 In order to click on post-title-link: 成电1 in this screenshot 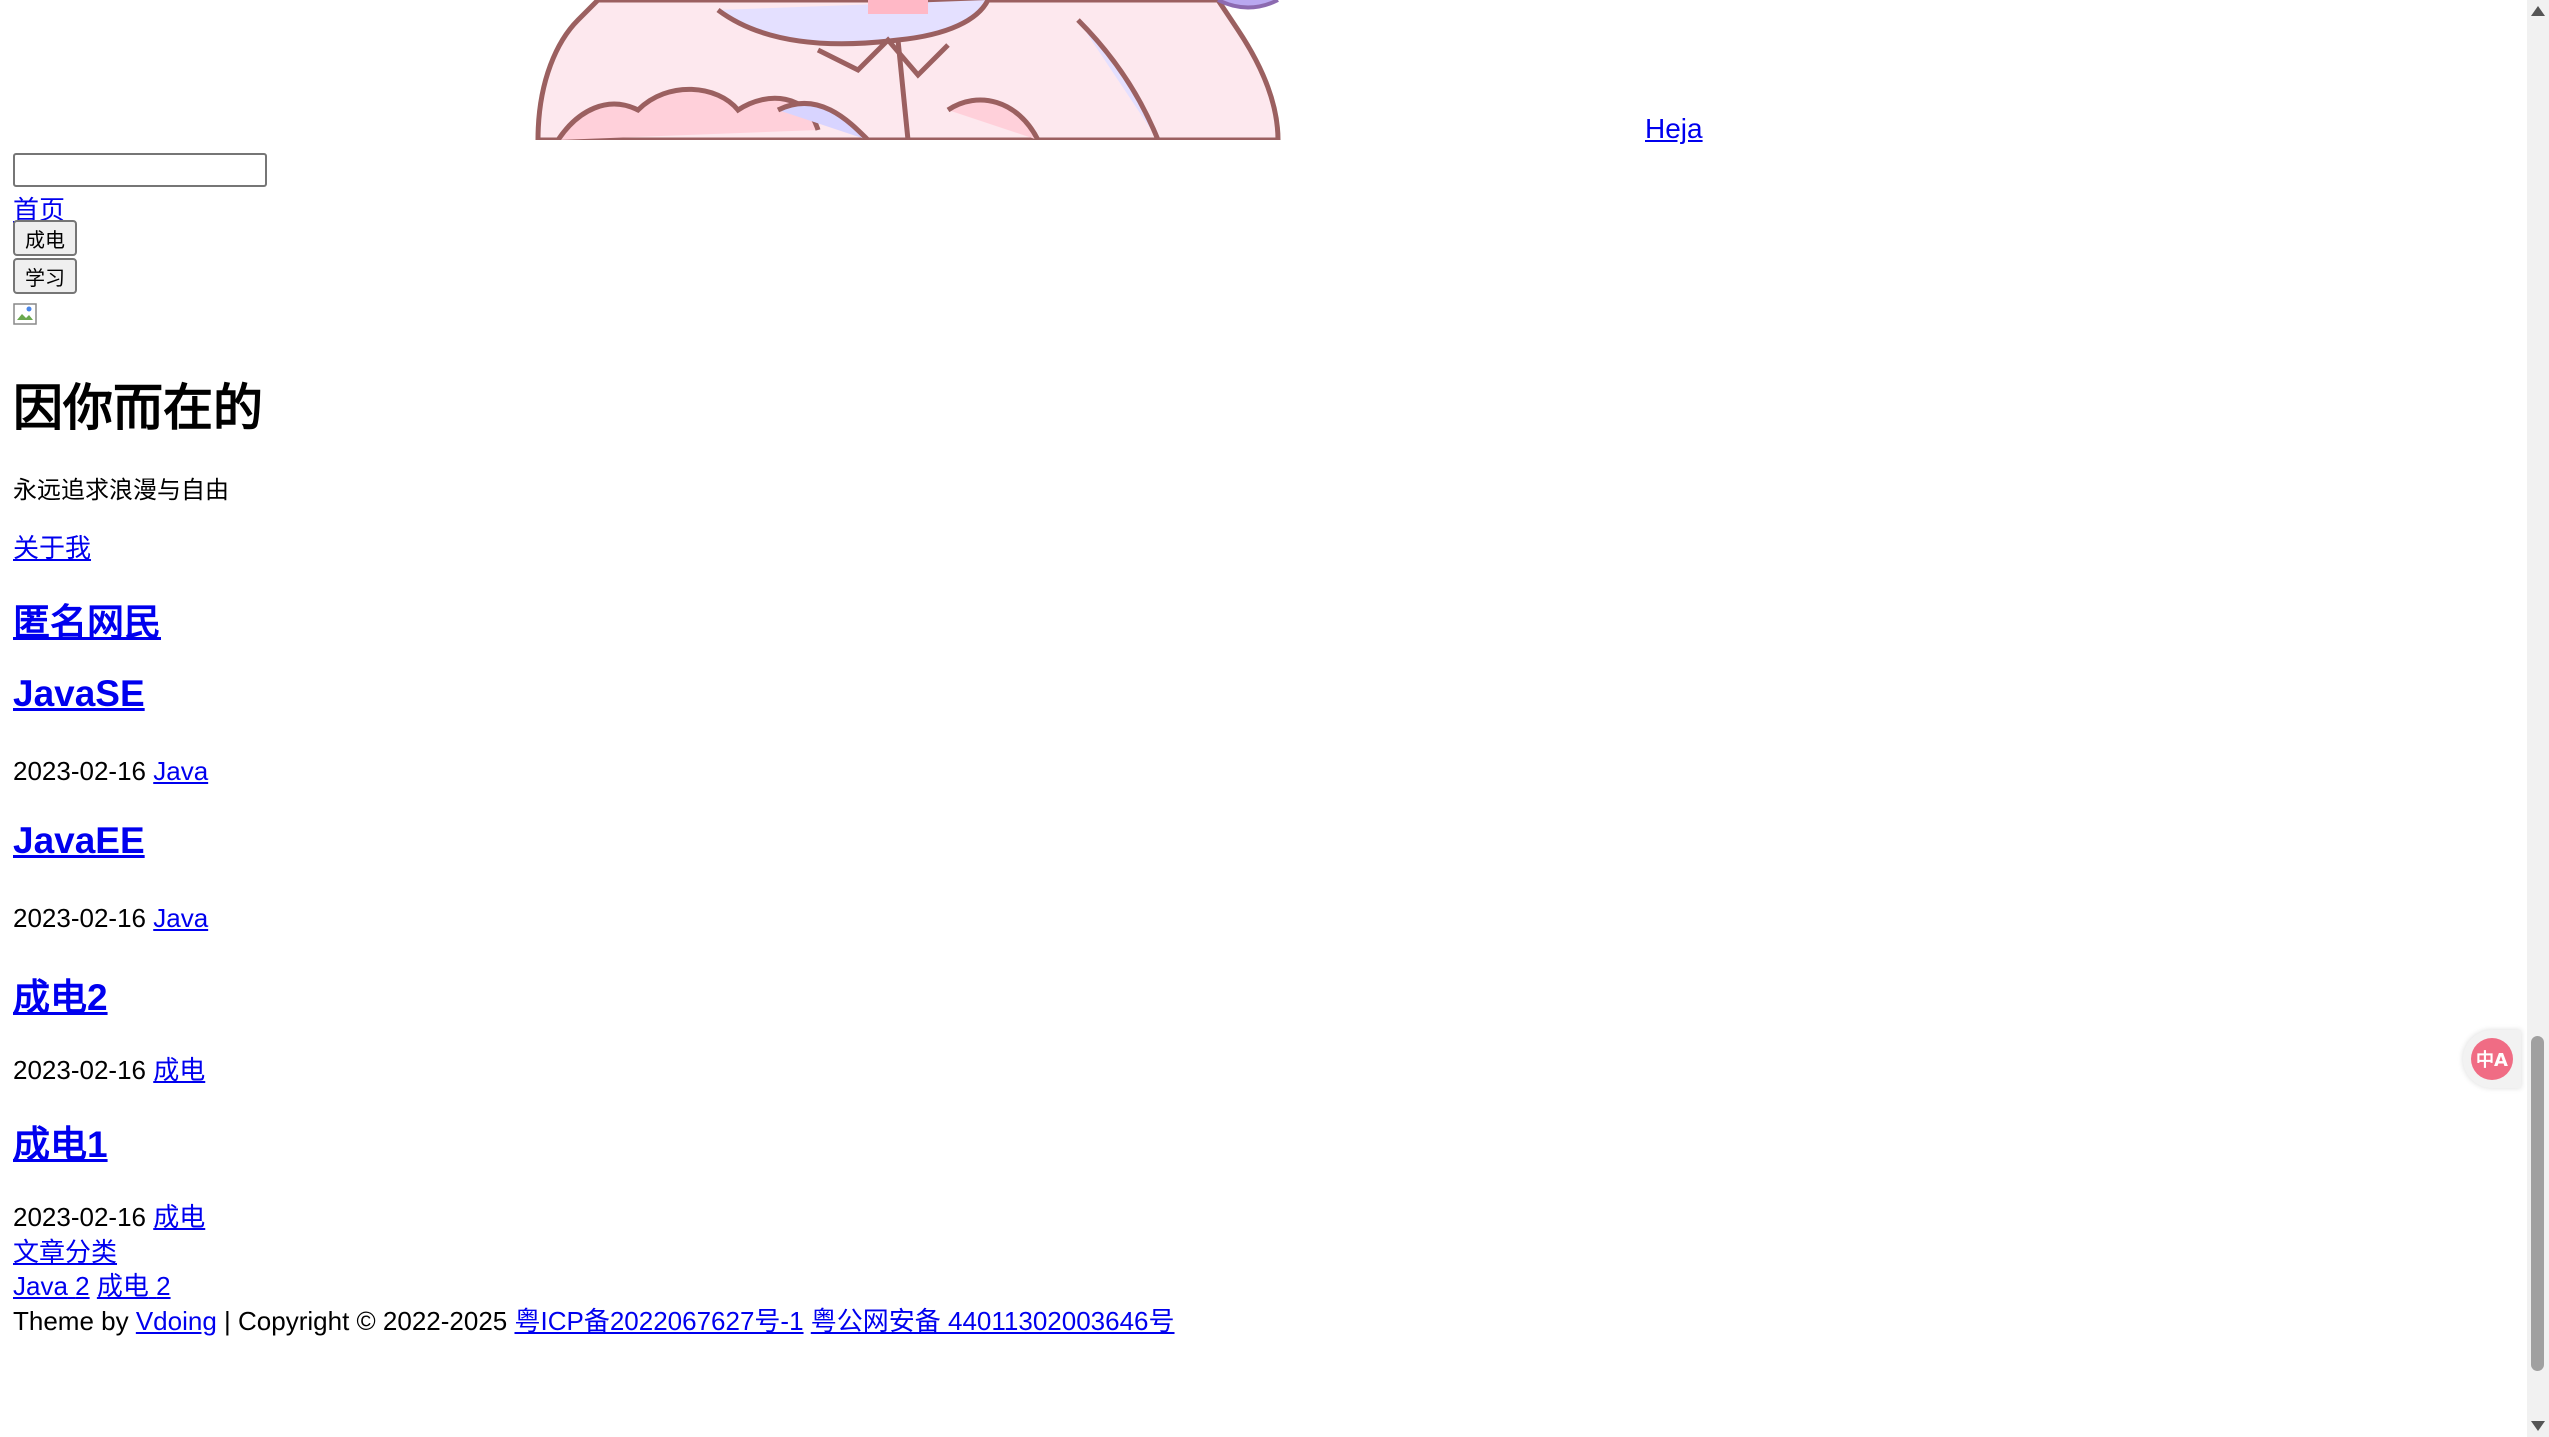, I will do `click(60, 1144)`.